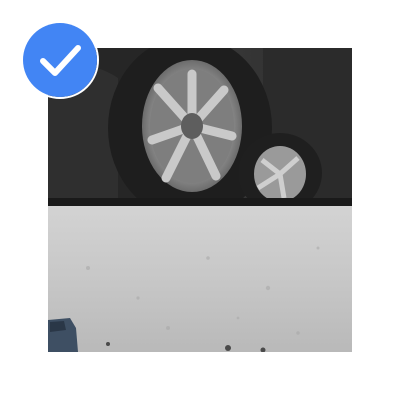  I want to click on selected-checkmark-badge, so click(60, 60).